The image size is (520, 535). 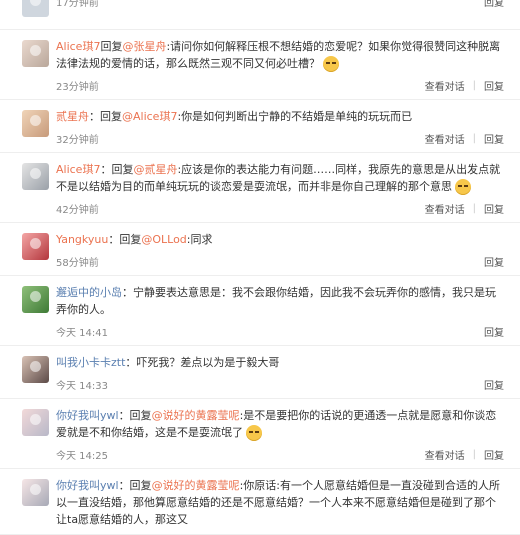 I want to click on comment-time: 58分钟前, so click(x=77, y=263).